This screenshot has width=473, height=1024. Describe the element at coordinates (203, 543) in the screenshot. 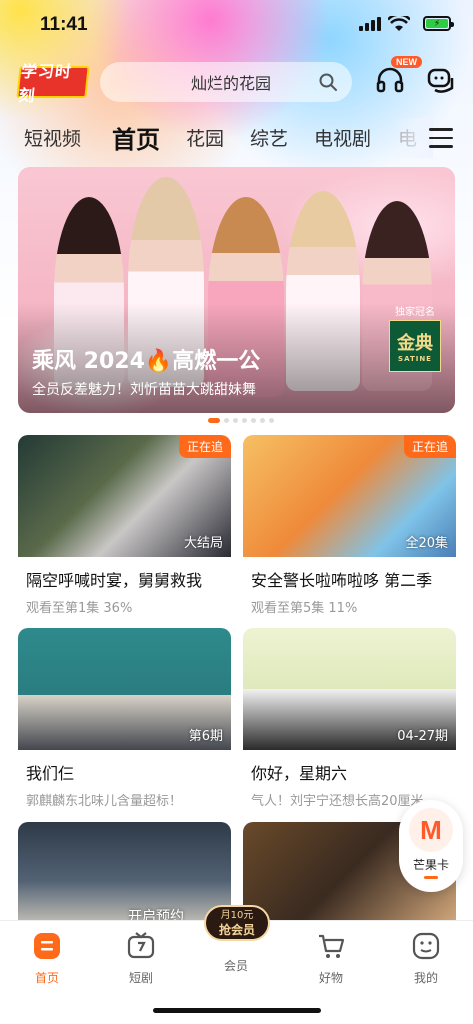

I see `episode-label: 大结局` at that location.